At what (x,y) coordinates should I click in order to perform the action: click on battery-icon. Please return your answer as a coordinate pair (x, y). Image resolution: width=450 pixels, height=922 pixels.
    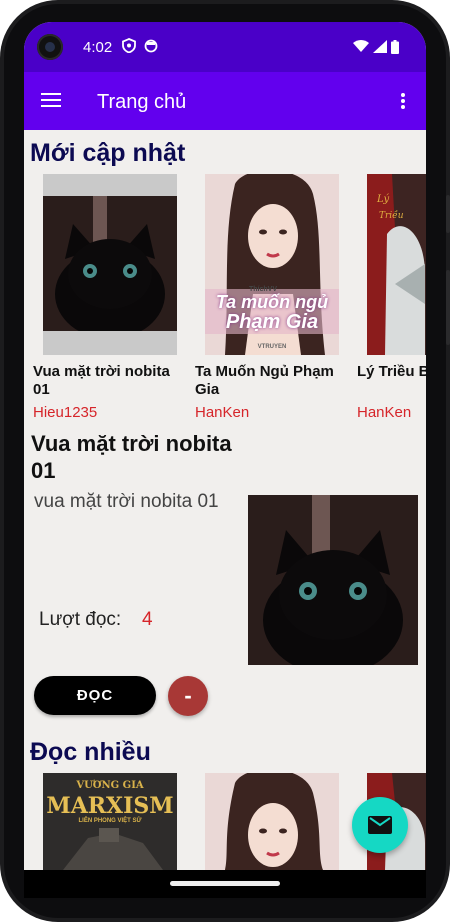
    Looking at the image, I should click on (395, 48).